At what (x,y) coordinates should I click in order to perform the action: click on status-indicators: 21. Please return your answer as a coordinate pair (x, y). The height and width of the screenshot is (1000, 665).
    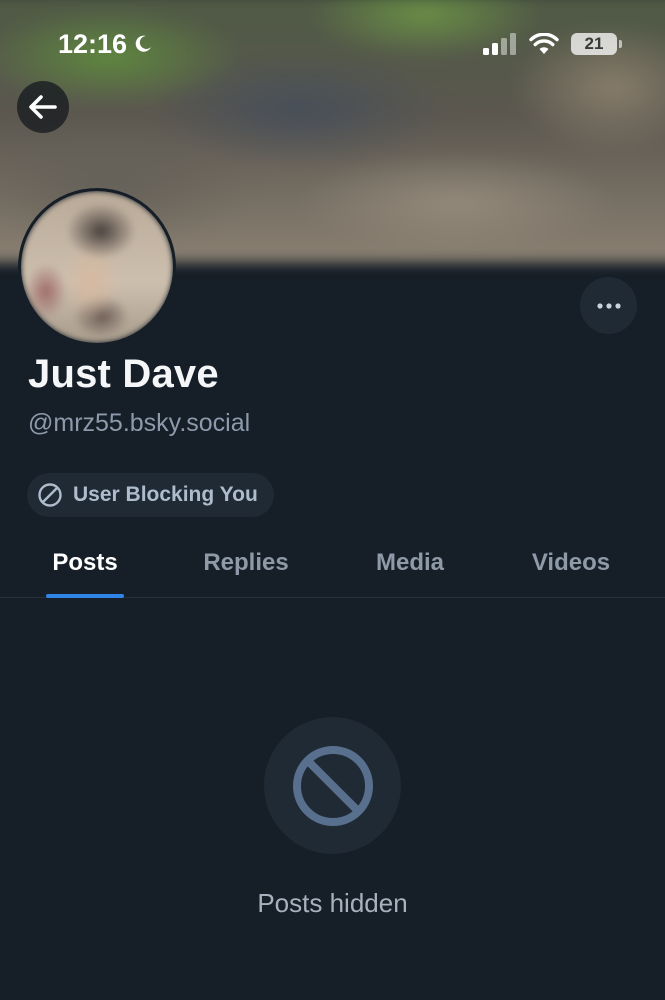
    Looking at the image, I should click on (552, 44).